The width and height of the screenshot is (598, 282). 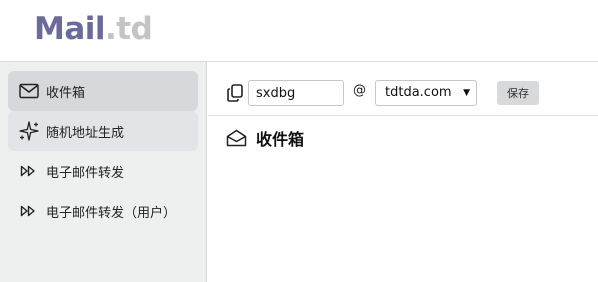 I want to click on save-button: 保存, so click(x=518, y=93).